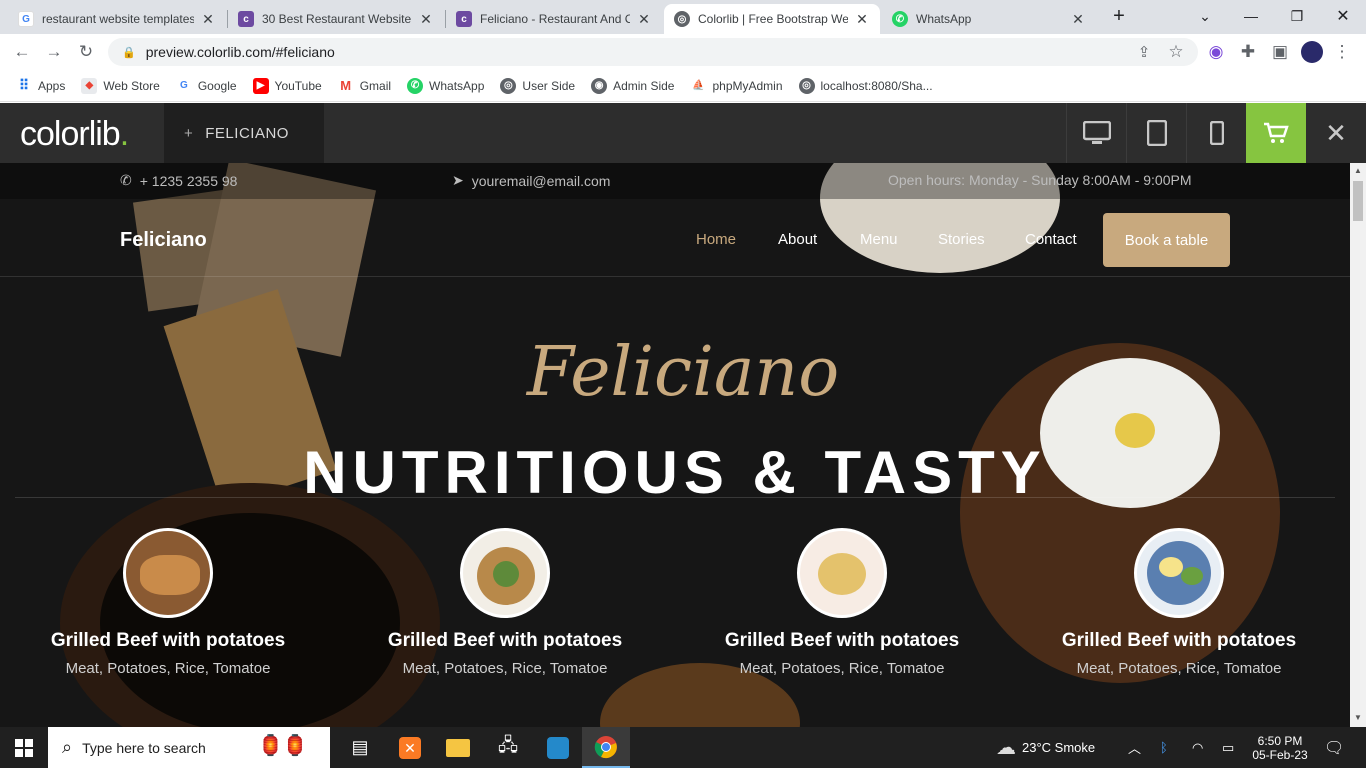  What do you see at coordinates (1197, 747) in the screenshot?
I see `wifi-icon: ◠` at bounding box center [1197, 747].